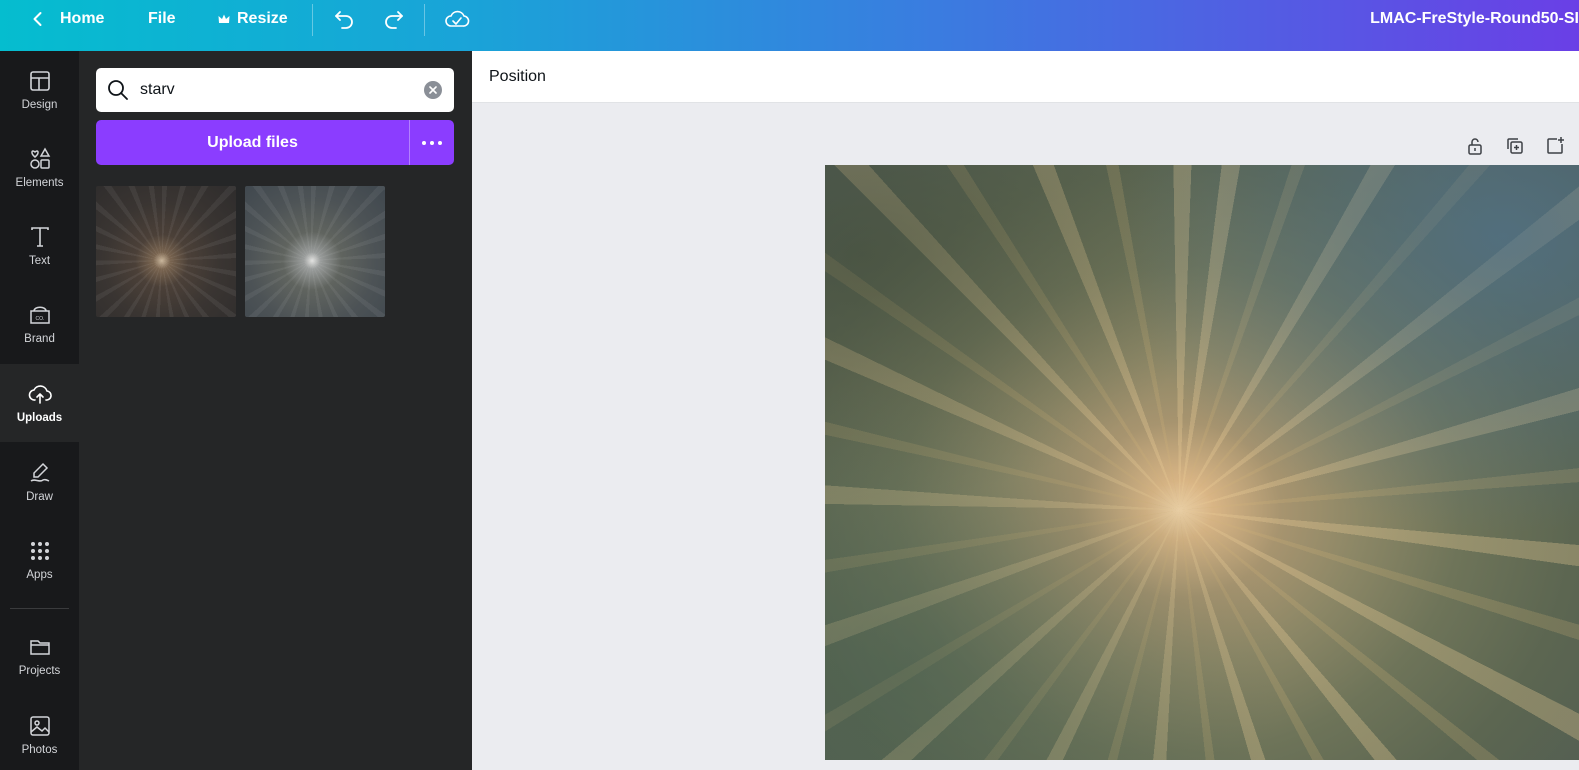 This screenshot has width=1579, height=770. I want to click on file-menu-button: File, so click(162, 19).